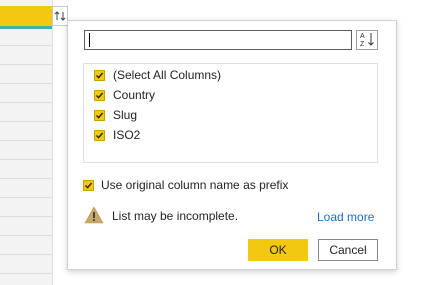 The image size is (426, 285). What do you see at coordinates (94, 216) in the screenshot?
I see `warning-icon` at bounding box center [94, 216].